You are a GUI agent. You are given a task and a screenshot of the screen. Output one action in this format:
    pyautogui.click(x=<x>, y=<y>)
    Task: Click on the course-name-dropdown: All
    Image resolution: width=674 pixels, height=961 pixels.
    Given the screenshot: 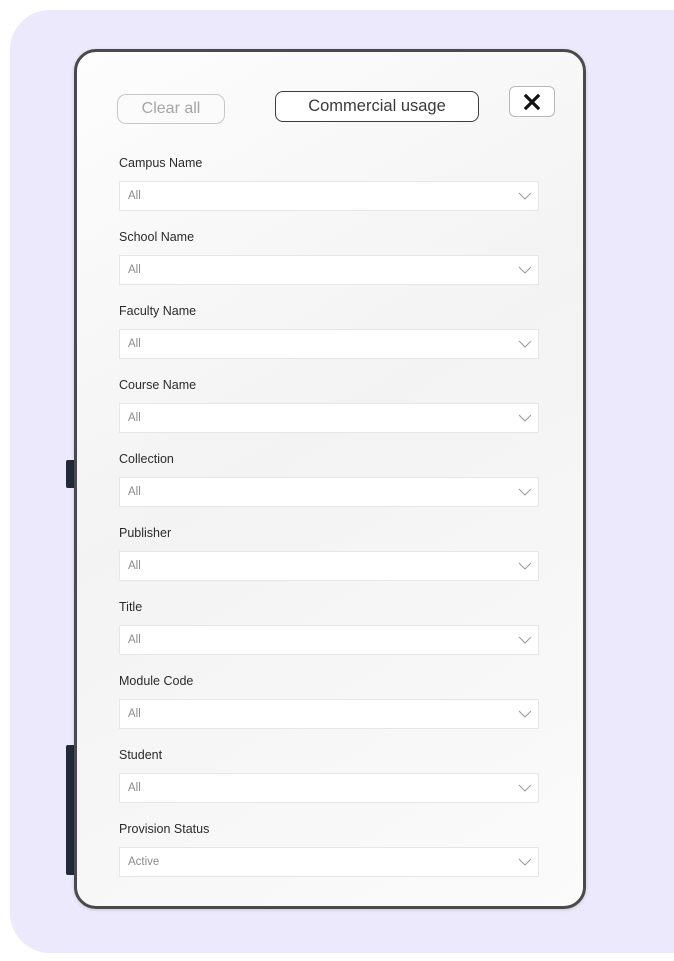 What is the action you would take?
    pyautogui.click(x=329, y=418)
    